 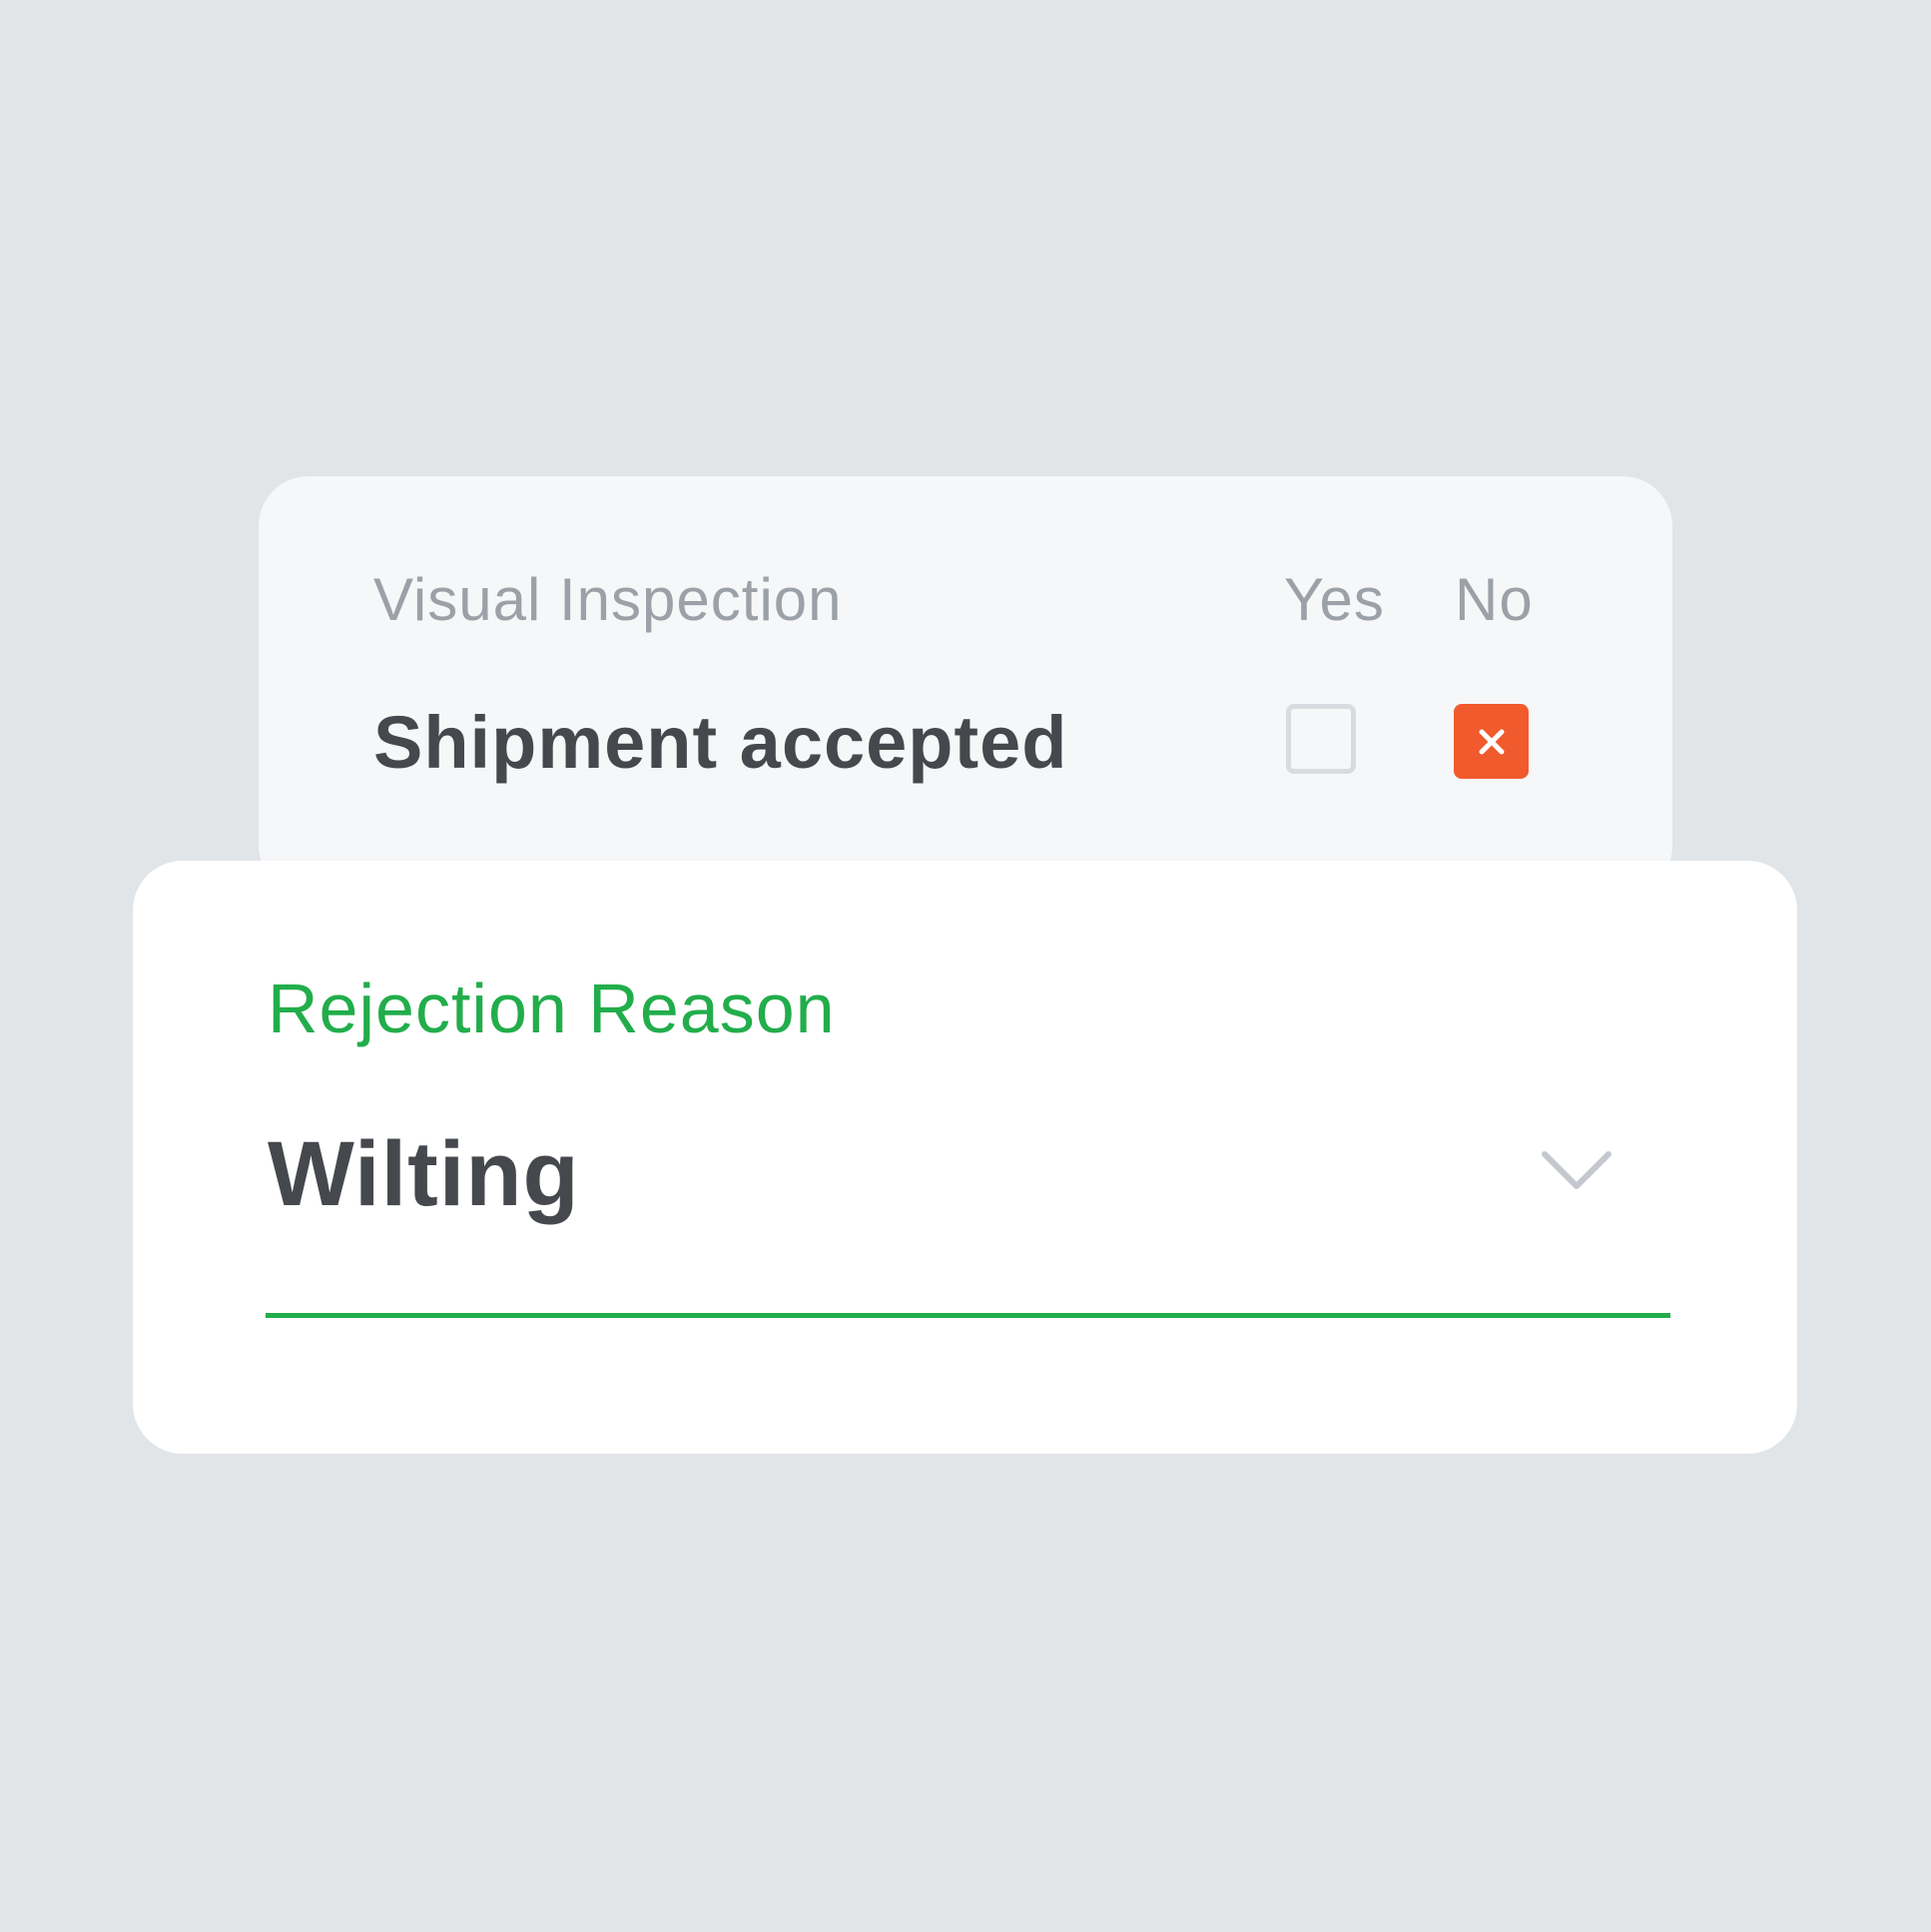 What do you see at coordinates (552, 1008) in the screenshot?
I see `rejection-reason-label: Rejection Reason` at bounding box center [552, 1008].